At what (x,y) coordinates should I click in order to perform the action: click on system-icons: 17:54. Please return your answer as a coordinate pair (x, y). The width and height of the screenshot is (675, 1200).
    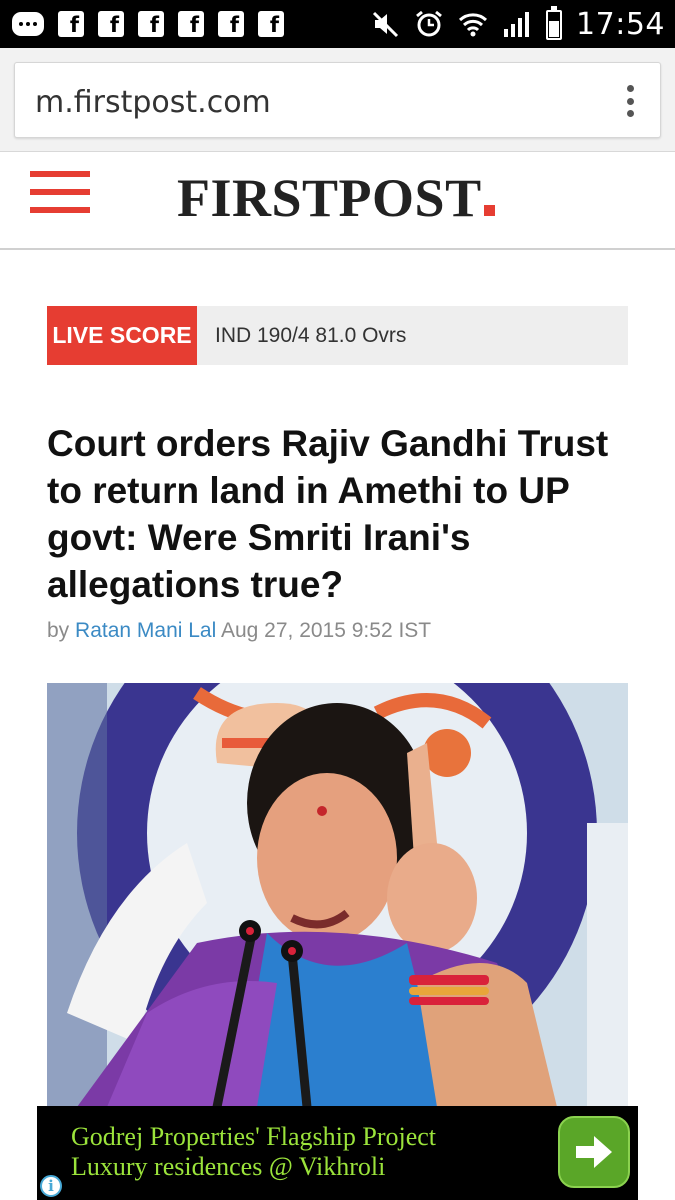
    Looking at the image, I should click on (517, 24).